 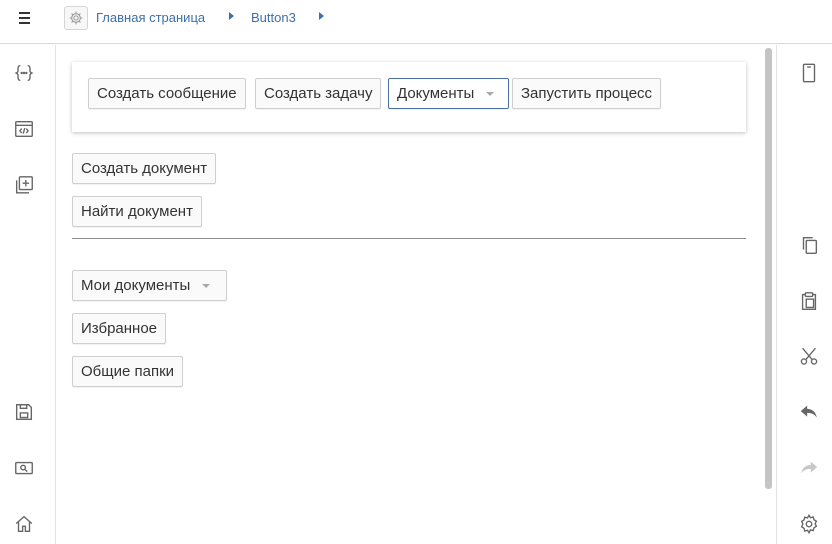 I want to click on breadcrumb-button3: Button3, so click(x=273, y=17).